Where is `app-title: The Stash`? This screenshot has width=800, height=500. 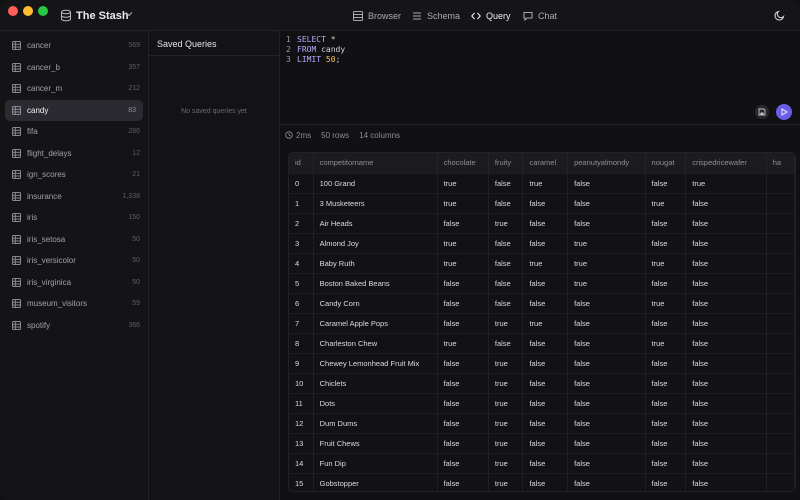 app-title: The Stash is located at coordinates (102, 16).